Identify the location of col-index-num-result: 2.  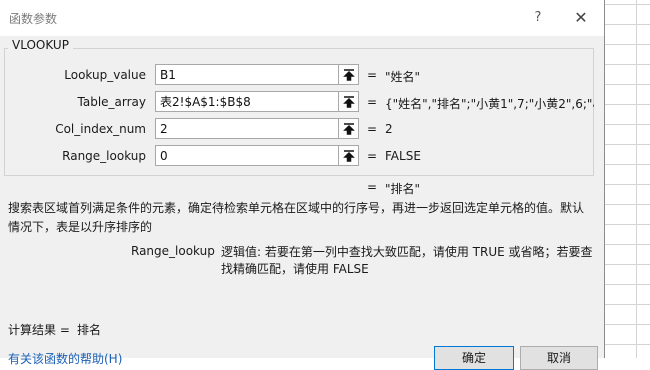
(389, 129).